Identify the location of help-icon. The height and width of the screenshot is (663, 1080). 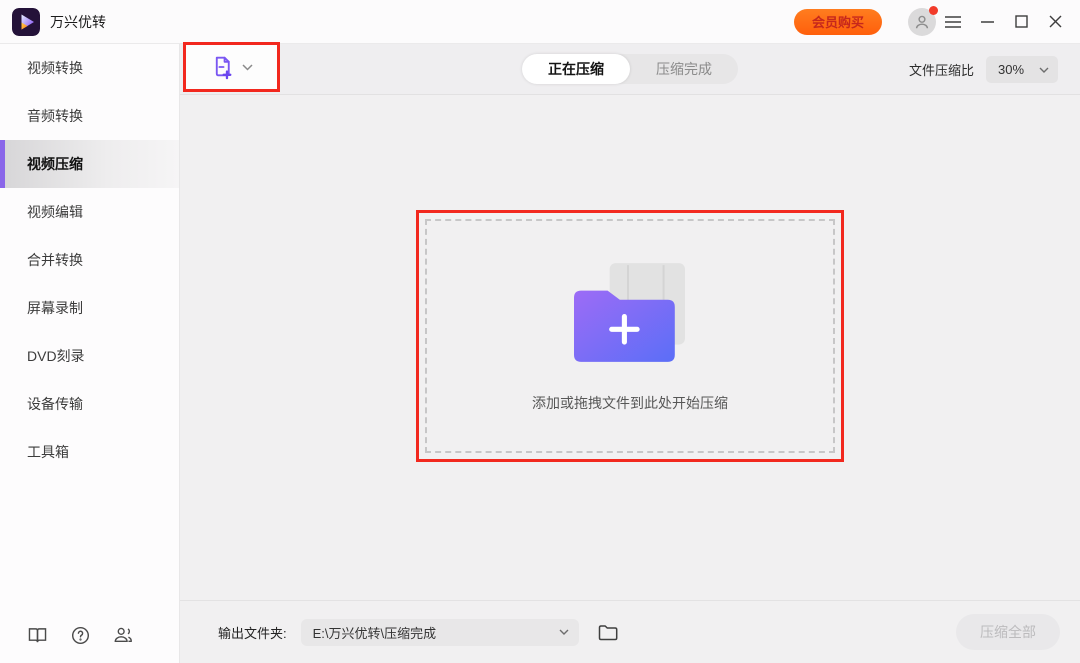
(80, 635).